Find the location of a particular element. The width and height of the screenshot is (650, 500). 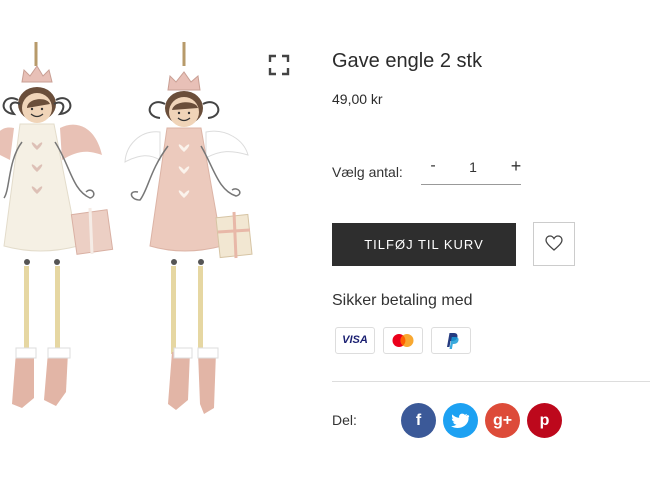

visa-card: VISA is located at coordinates (355, 340).